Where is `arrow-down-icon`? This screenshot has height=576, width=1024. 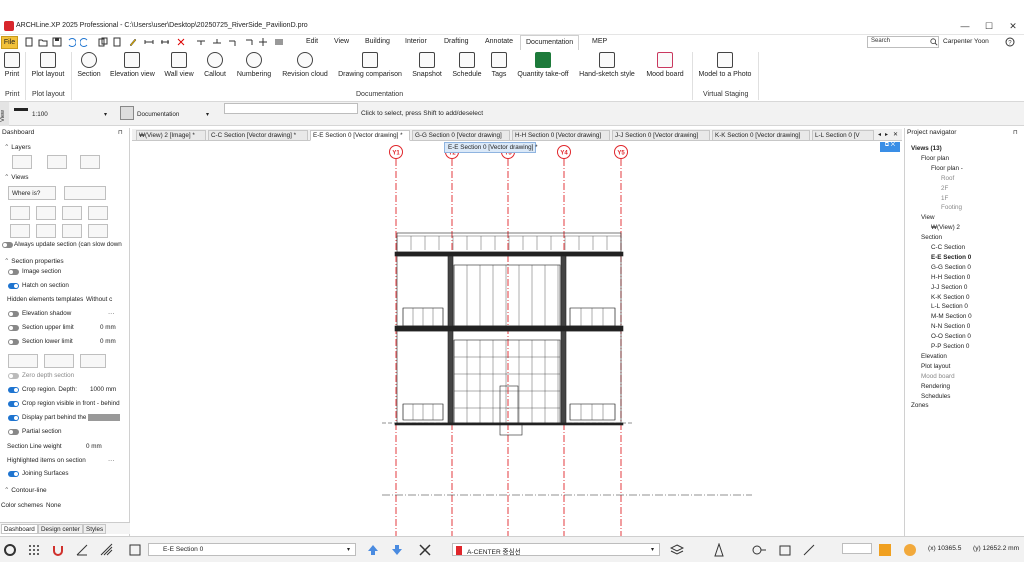 arrow-down-icon is located at coordinates (397, 550).